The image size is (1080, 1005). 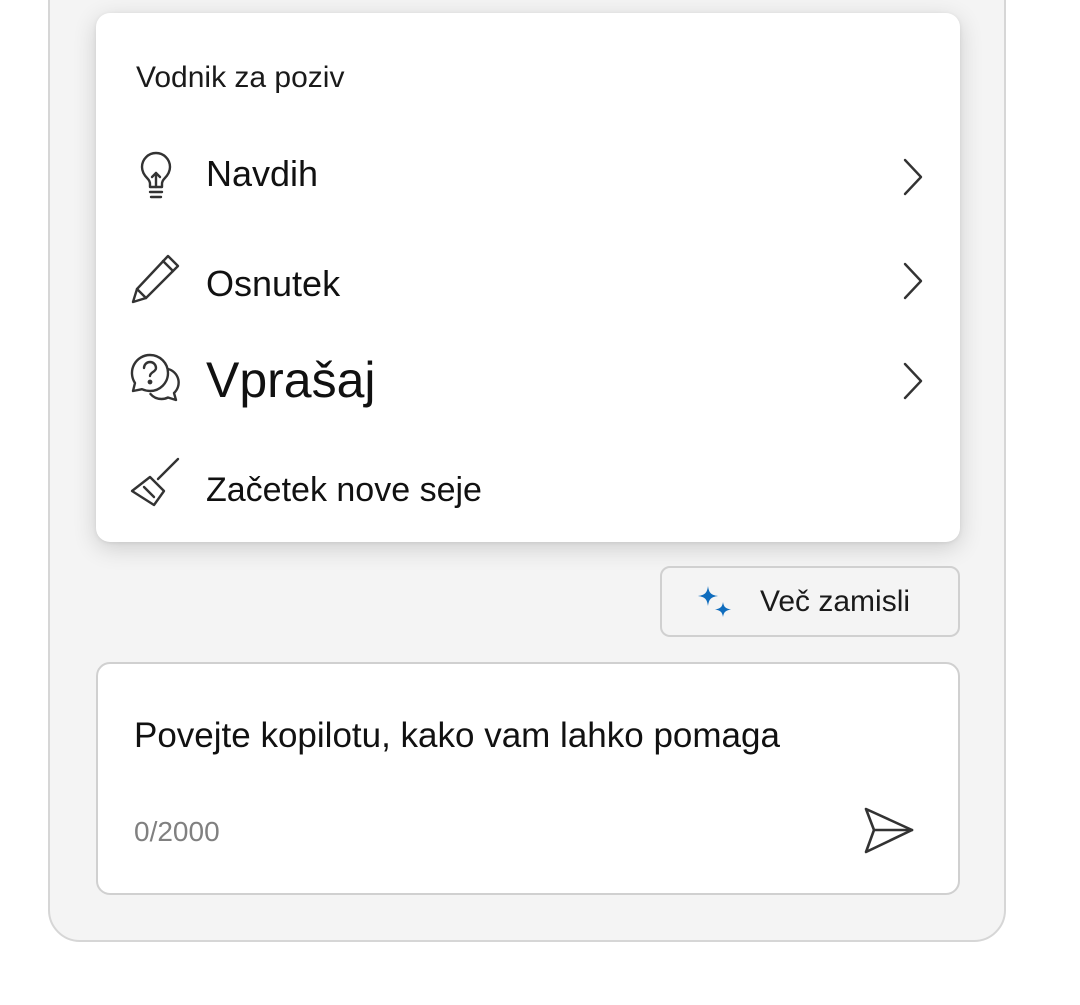 What do you see at coordinates (273, 283) in the screenshot?
I see `menu-item-label: Osnutek` at bounding box center [273, 283].